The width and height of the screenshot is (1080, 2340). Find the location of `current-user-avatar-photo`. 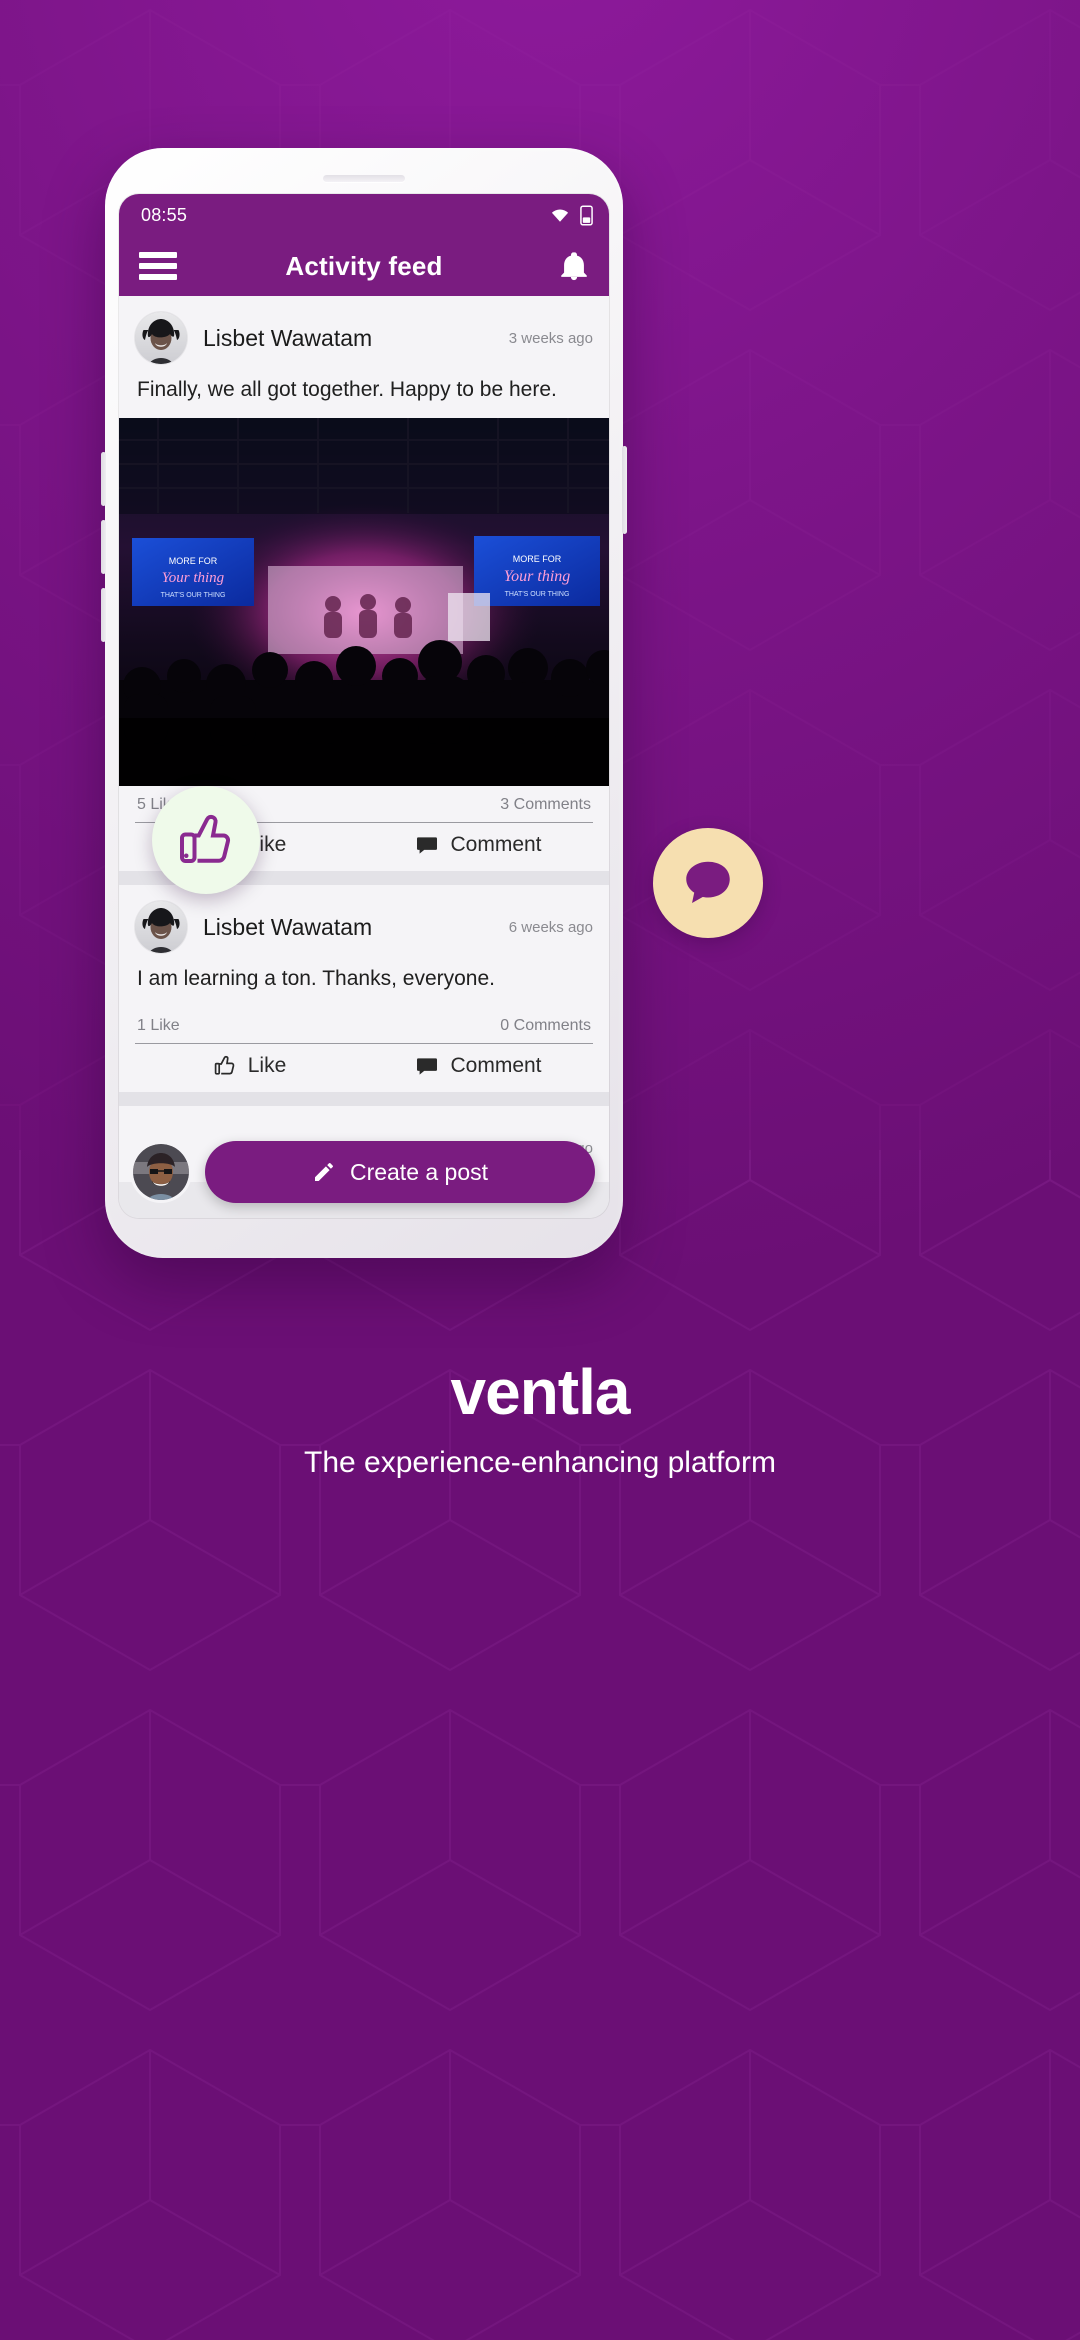

current-user-avatar-photo is located at coordinates (161, 1172).